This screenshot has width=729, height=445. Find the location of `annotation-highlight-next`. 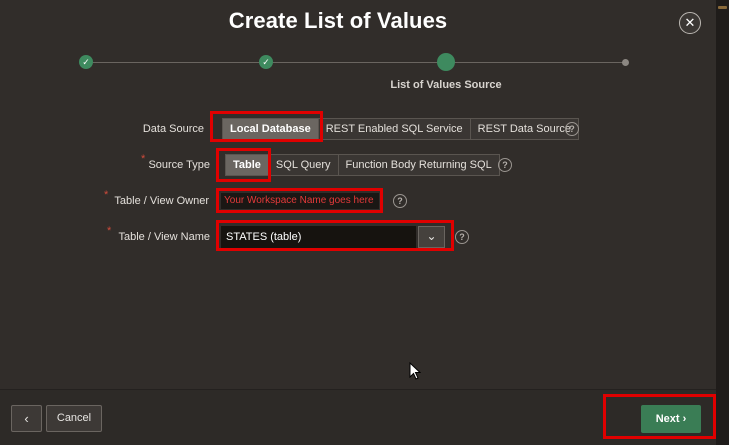

annotation-highlight-next is located at coordinates (659, 416).